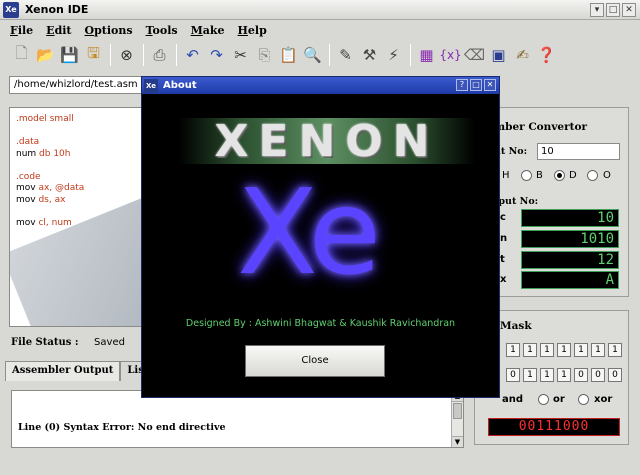  I want to click on radio-octal-label: O, so click(607, 175).